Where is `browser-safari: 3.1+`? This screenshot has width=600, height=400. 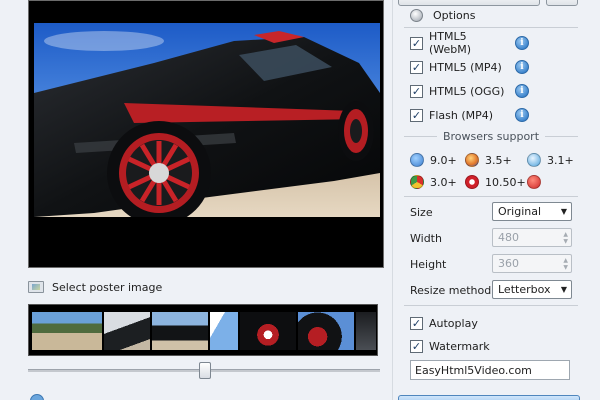 browser-safari: 3.1+ is located at coordinates (550, 160).